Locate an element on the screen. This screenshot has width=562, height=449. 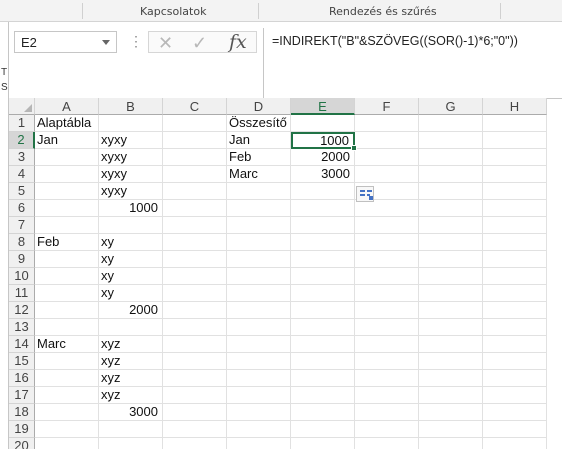
cell-a2: Jan is located at coordinates (67, 140).